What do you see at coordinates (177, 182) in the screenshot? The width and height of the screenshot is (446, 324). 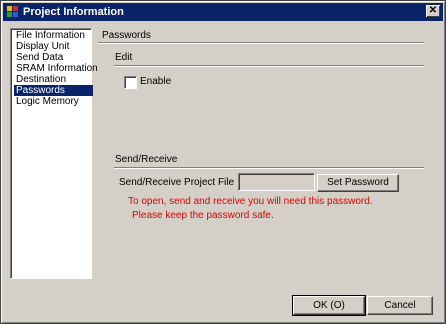 I see `send-receive-file-label: Send/Receive Project File` at bounding box center [177, 182].